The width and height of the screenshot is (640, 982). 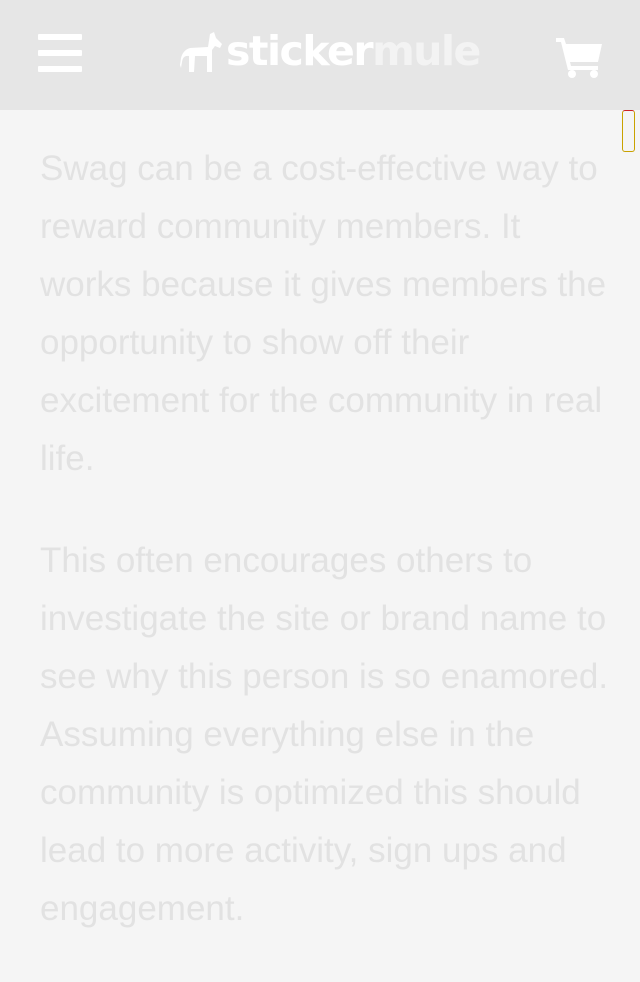 I want to click on scrollbar-thumb, so click(x=628, y=131).